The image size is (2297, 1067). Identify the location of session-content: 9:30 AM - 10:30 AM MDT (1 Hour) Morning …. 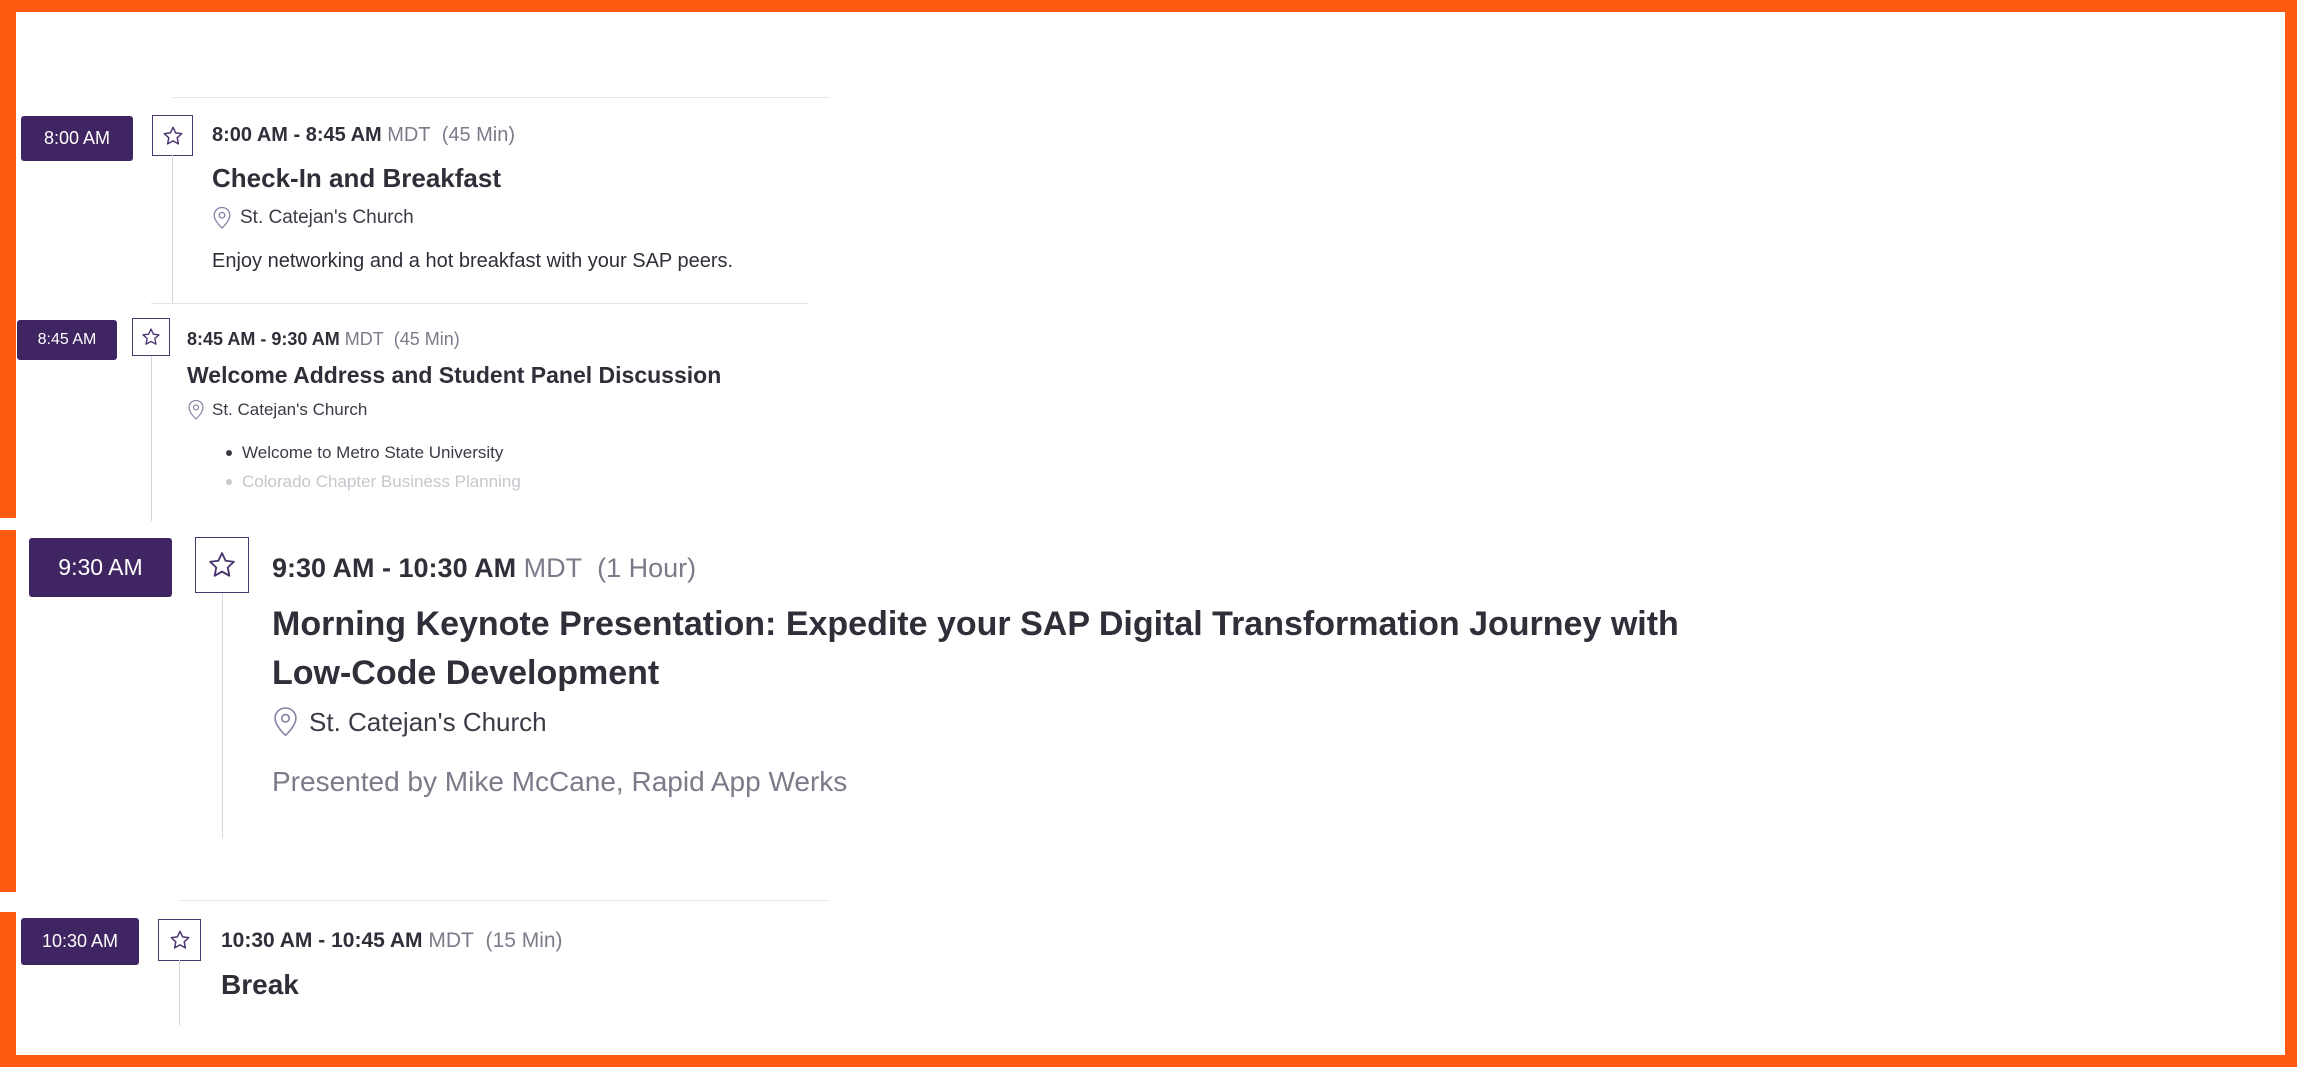
(1002, 675).